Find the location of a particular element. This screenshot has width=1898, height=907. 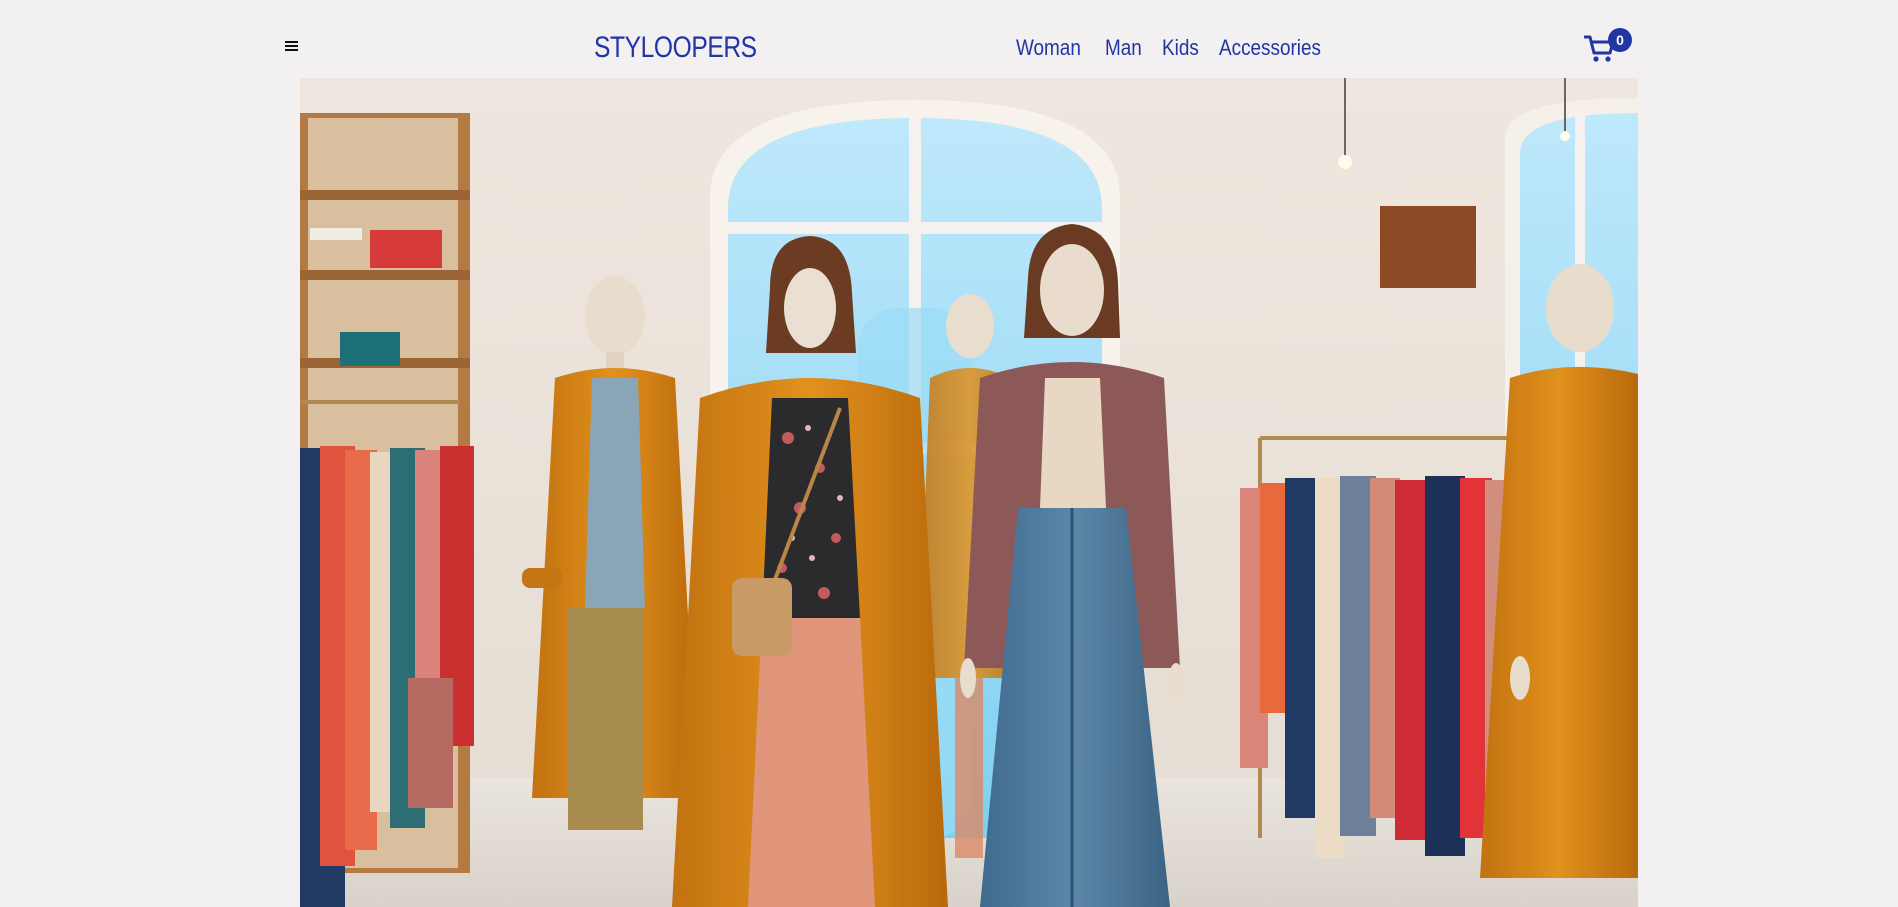

nav-link-kids: Kids is located at coordinates (1180, 48).